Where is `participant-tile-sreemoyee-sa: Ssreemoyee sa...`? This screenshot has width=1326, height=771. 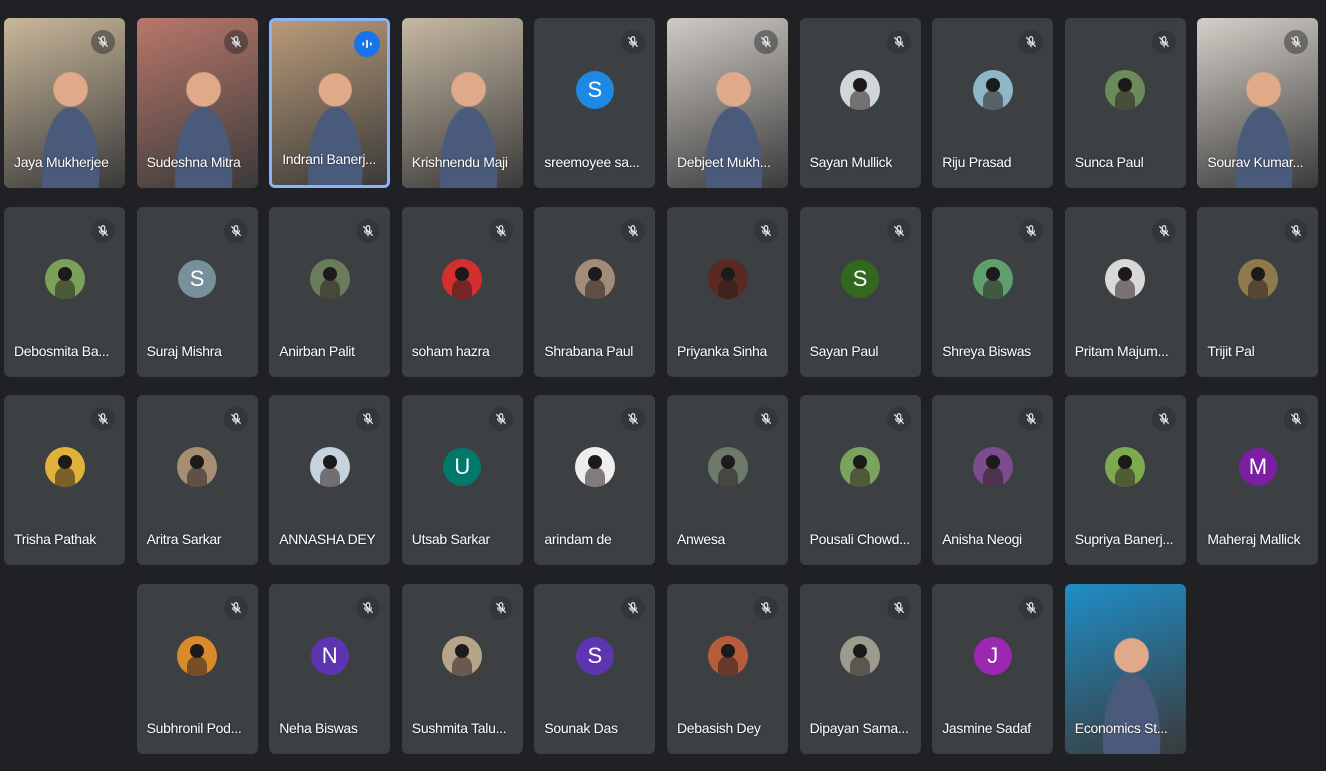 participant-tile-sreemoyee-sa: Ssreemoyee sa... is located at coordinates (595, 103).